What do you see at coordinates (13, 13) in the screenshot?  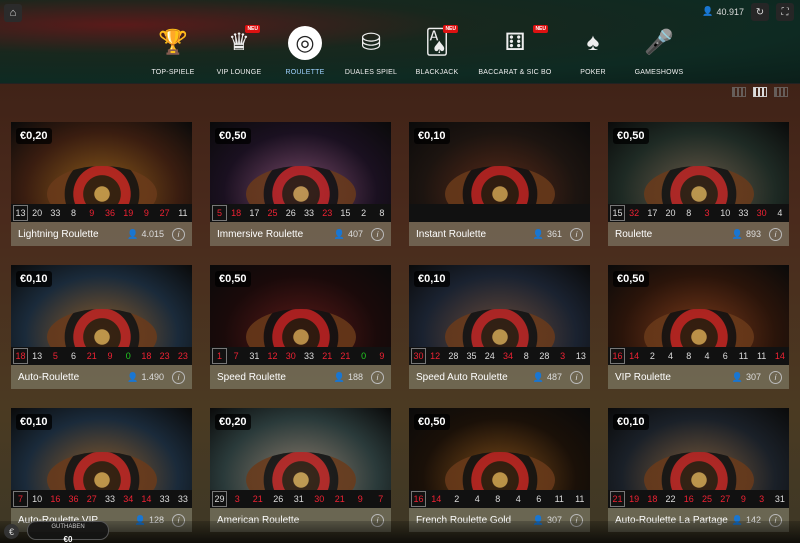 I see `home-icon: ⌂` at bounding box center [13, 13].